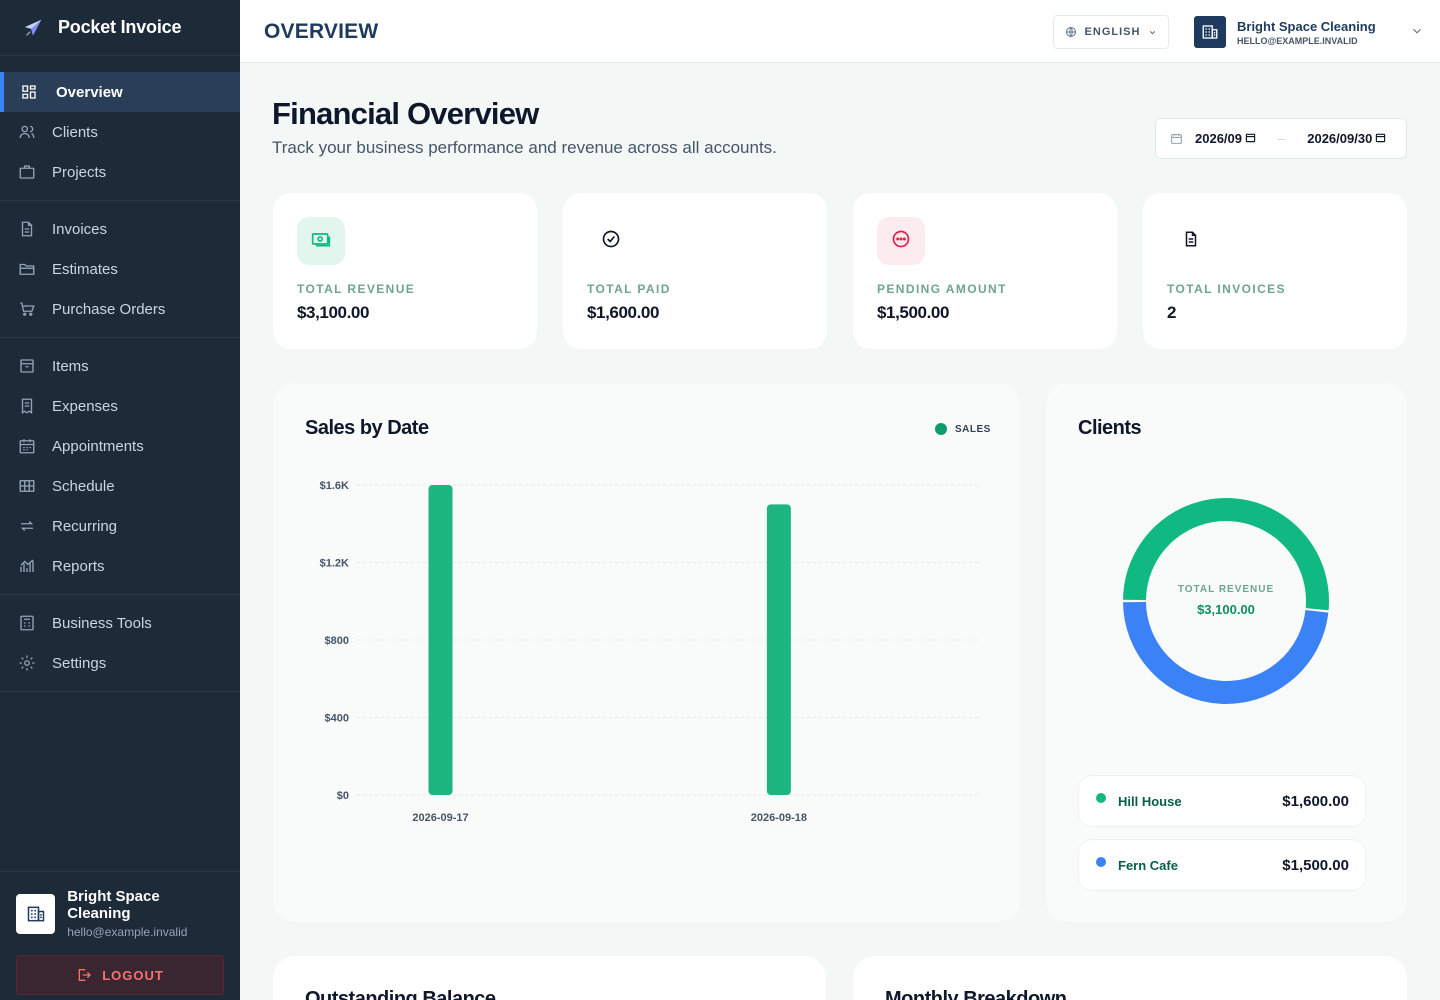 The height and width of the screenshot is (1000, 1440). Describe the element at coordinates (109, 309) in the screenshot. I see `sidebar-item-label: Purchase Orders` at that location.